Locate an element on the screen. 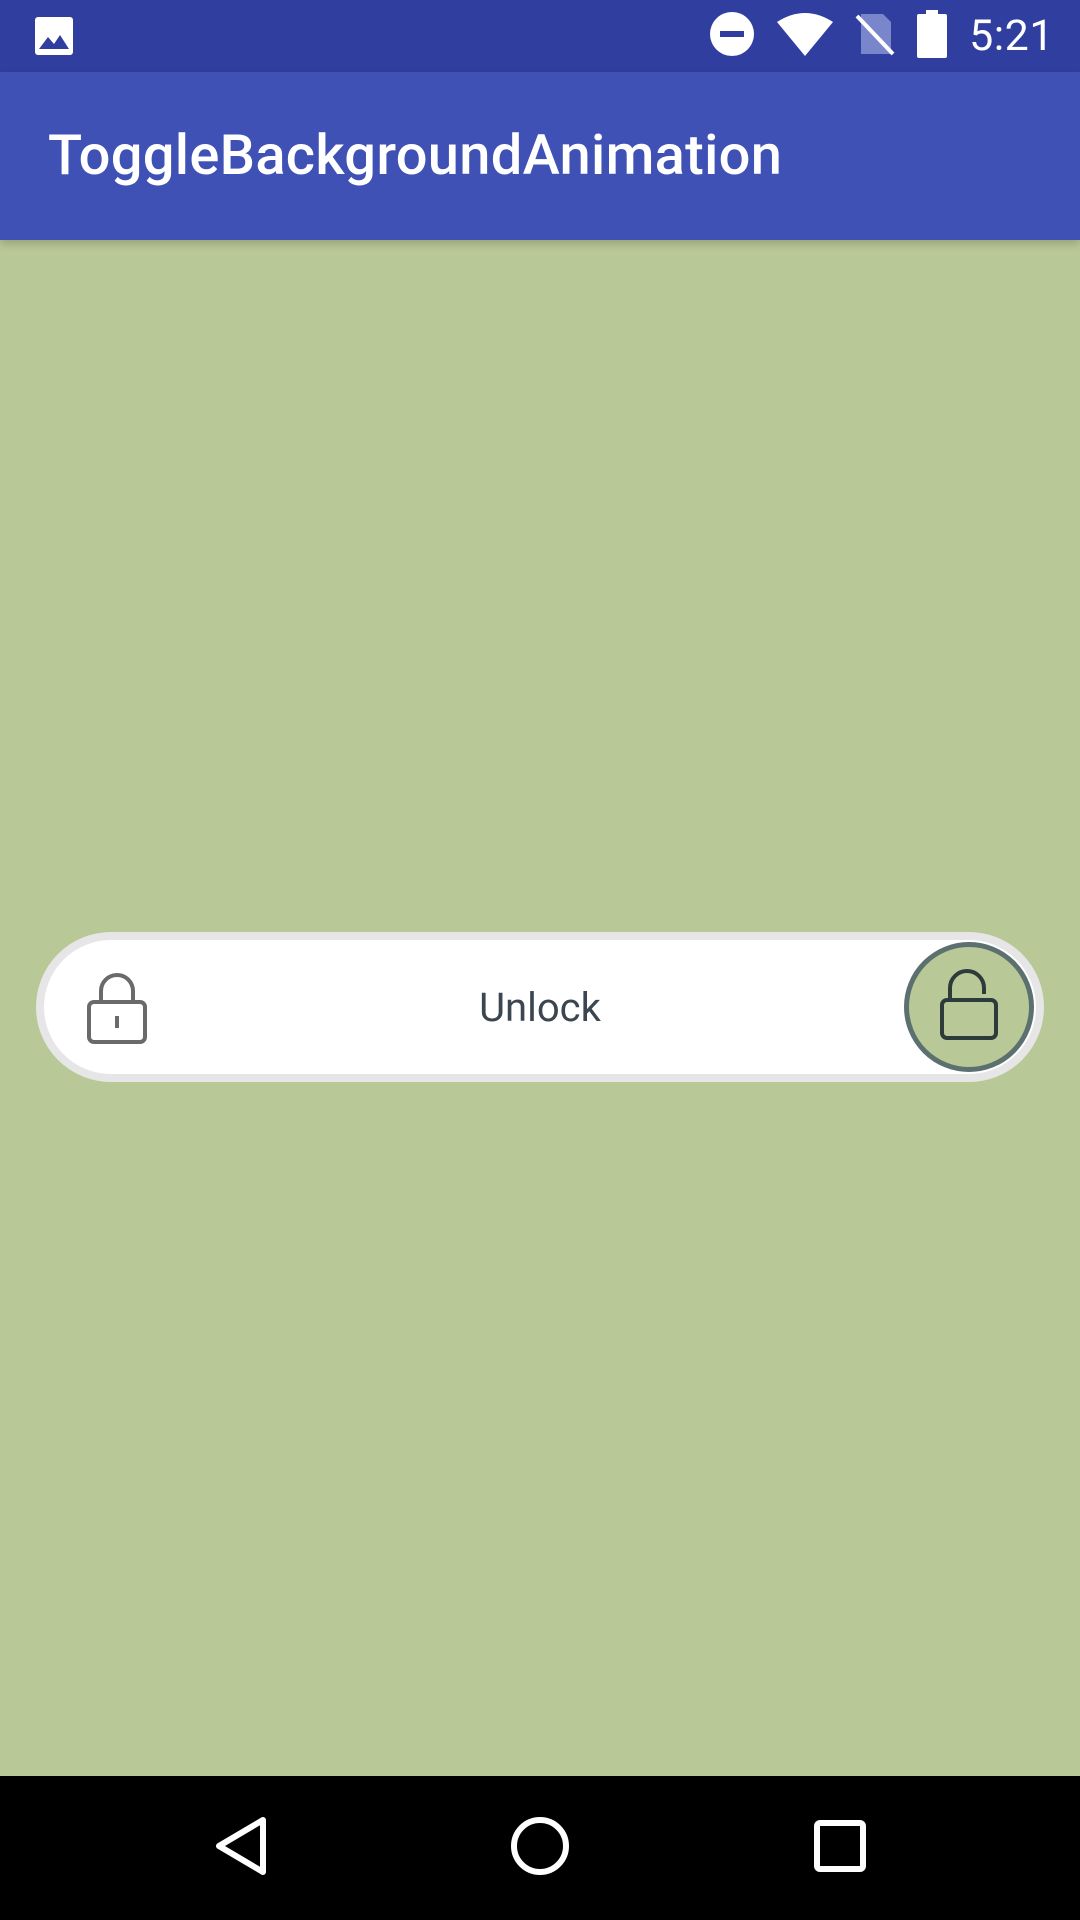 The width and height of the screenshot is (1080, 1920). system-icons: 5:21 is located at coordinates (881, 36).